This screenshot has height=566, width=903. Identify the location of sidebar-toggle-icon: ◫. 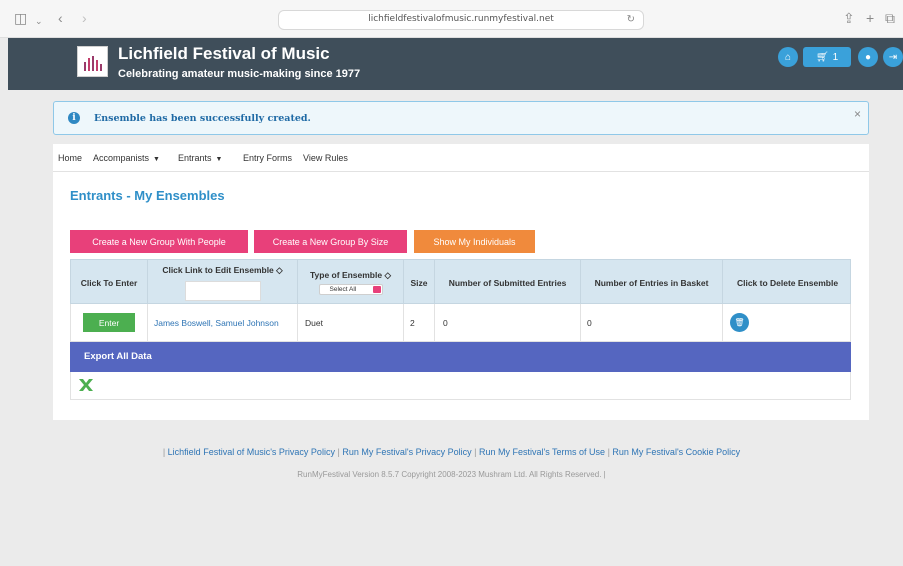
(20, 18).